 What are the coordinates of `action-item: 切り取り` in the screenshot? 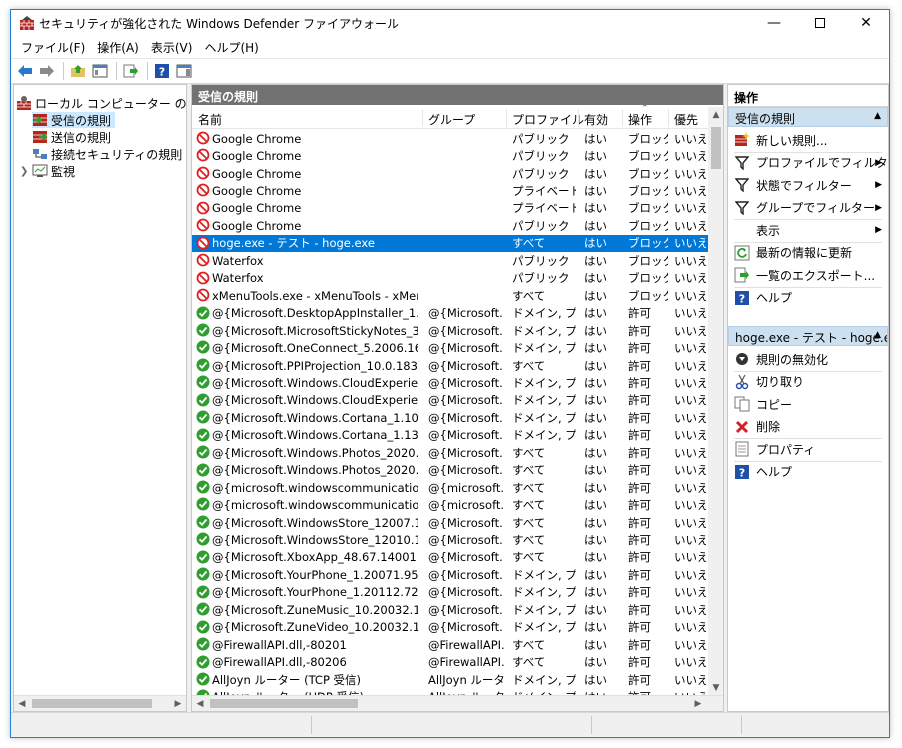 It's located at (808, 382).